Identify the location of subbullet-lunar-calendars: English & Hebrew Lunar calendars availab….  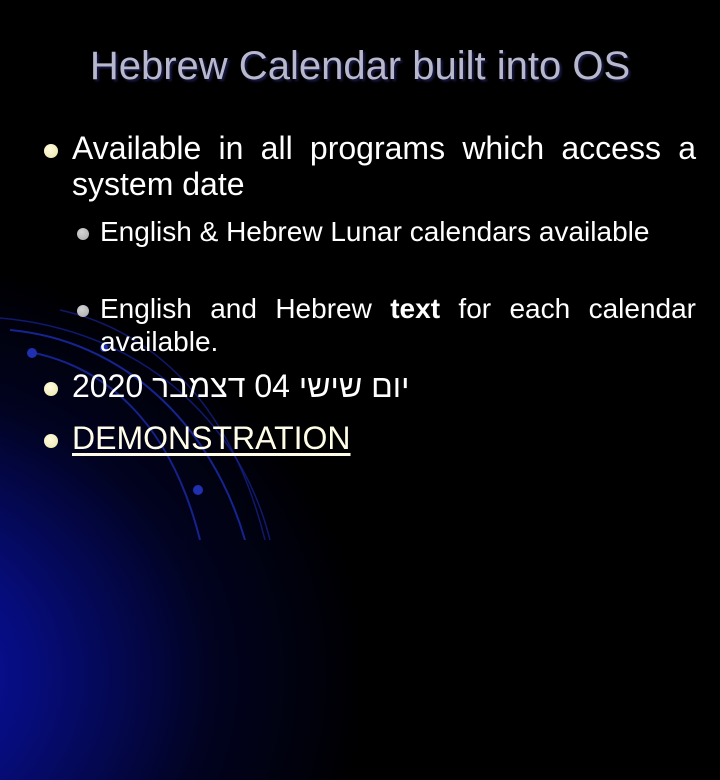
(386, 231).